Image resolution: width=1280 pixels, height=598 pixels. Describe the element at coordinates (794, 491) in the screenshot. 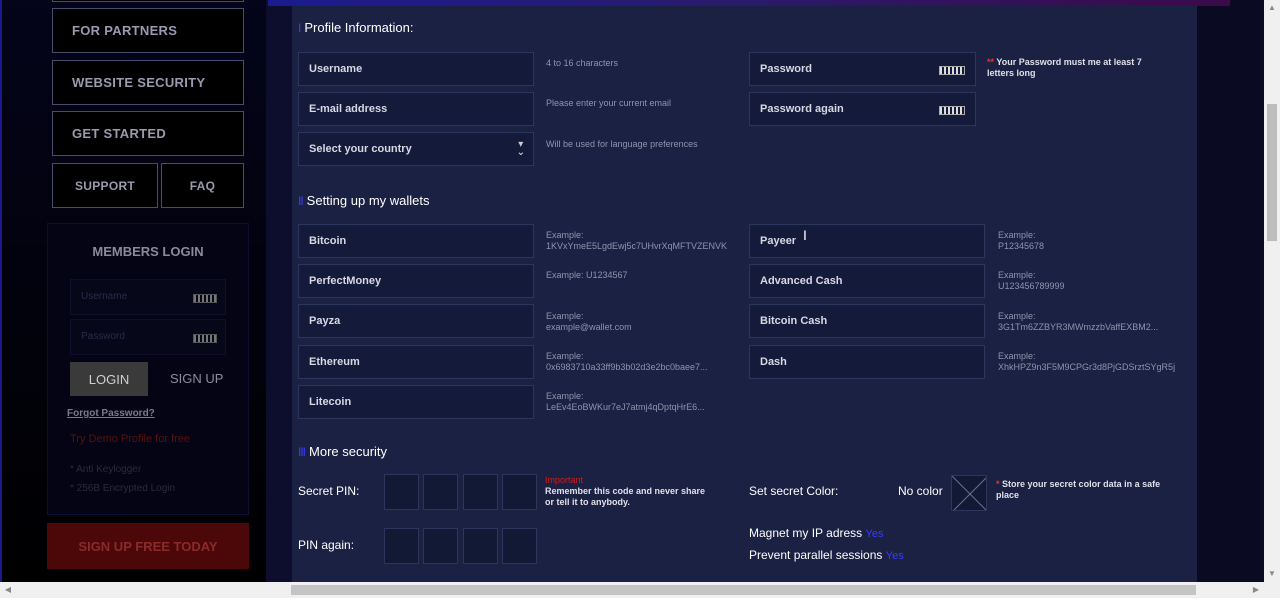

I see `secret-color-label: Set secret Color:` at that location.